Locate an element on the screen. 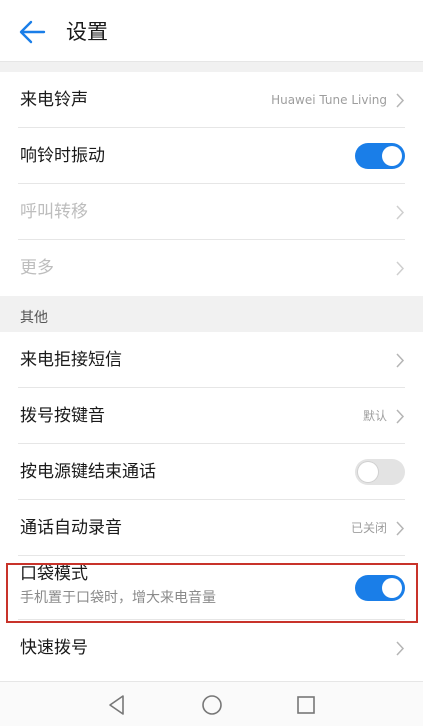 The height and width of the screenshot is (726, 423). row-value: 默认 is located at coordinates (374, 416).